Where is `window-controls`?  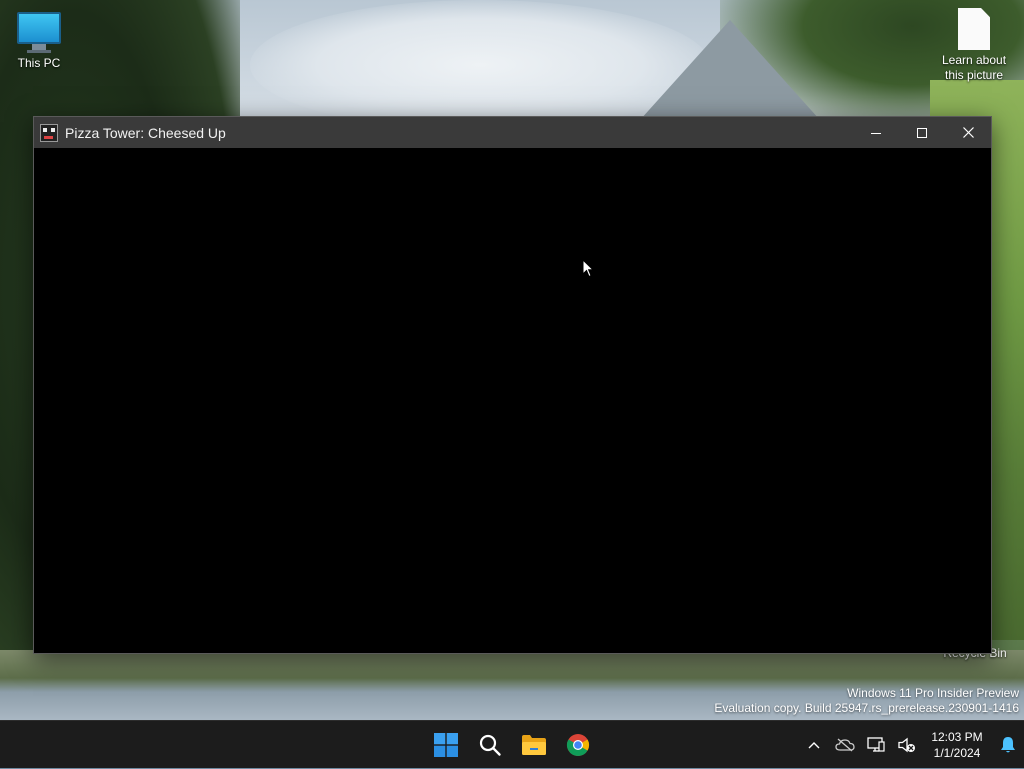
window-controls is located at coordinates (922, 132).